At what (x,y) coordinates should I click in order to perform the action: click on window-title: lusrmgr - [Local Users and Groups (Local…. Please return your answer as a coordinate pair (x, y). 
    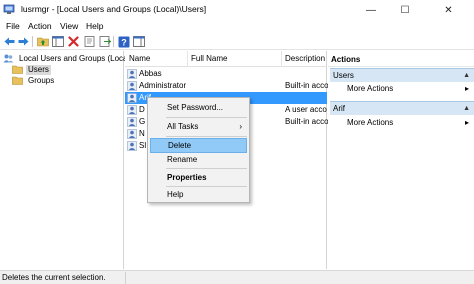
    Looking at the image, I should click on (114, 9).